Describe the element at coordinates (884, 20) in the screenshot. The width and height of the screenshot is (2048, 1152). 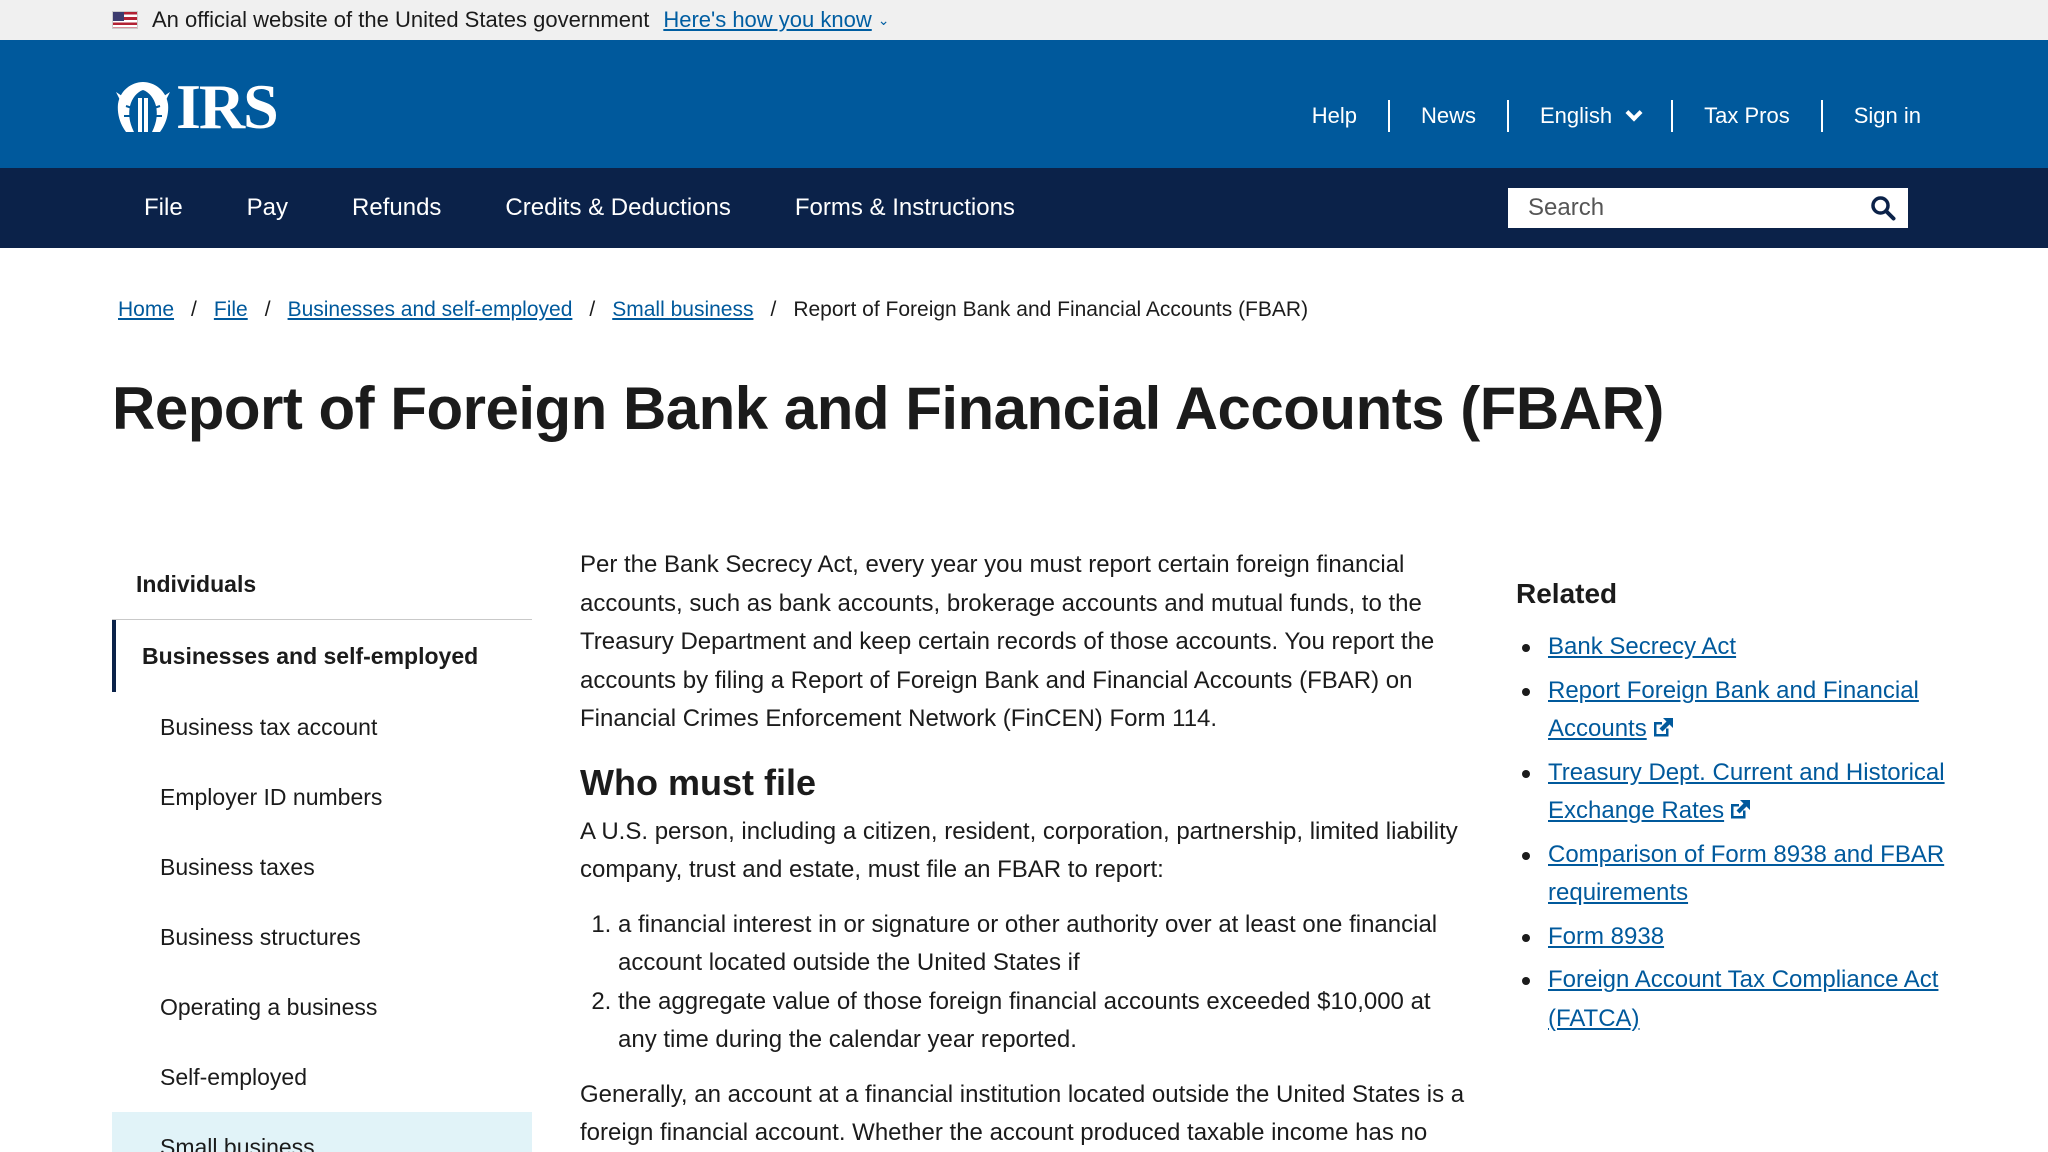
I see `chevron-down-icon: ⌄` at that location.